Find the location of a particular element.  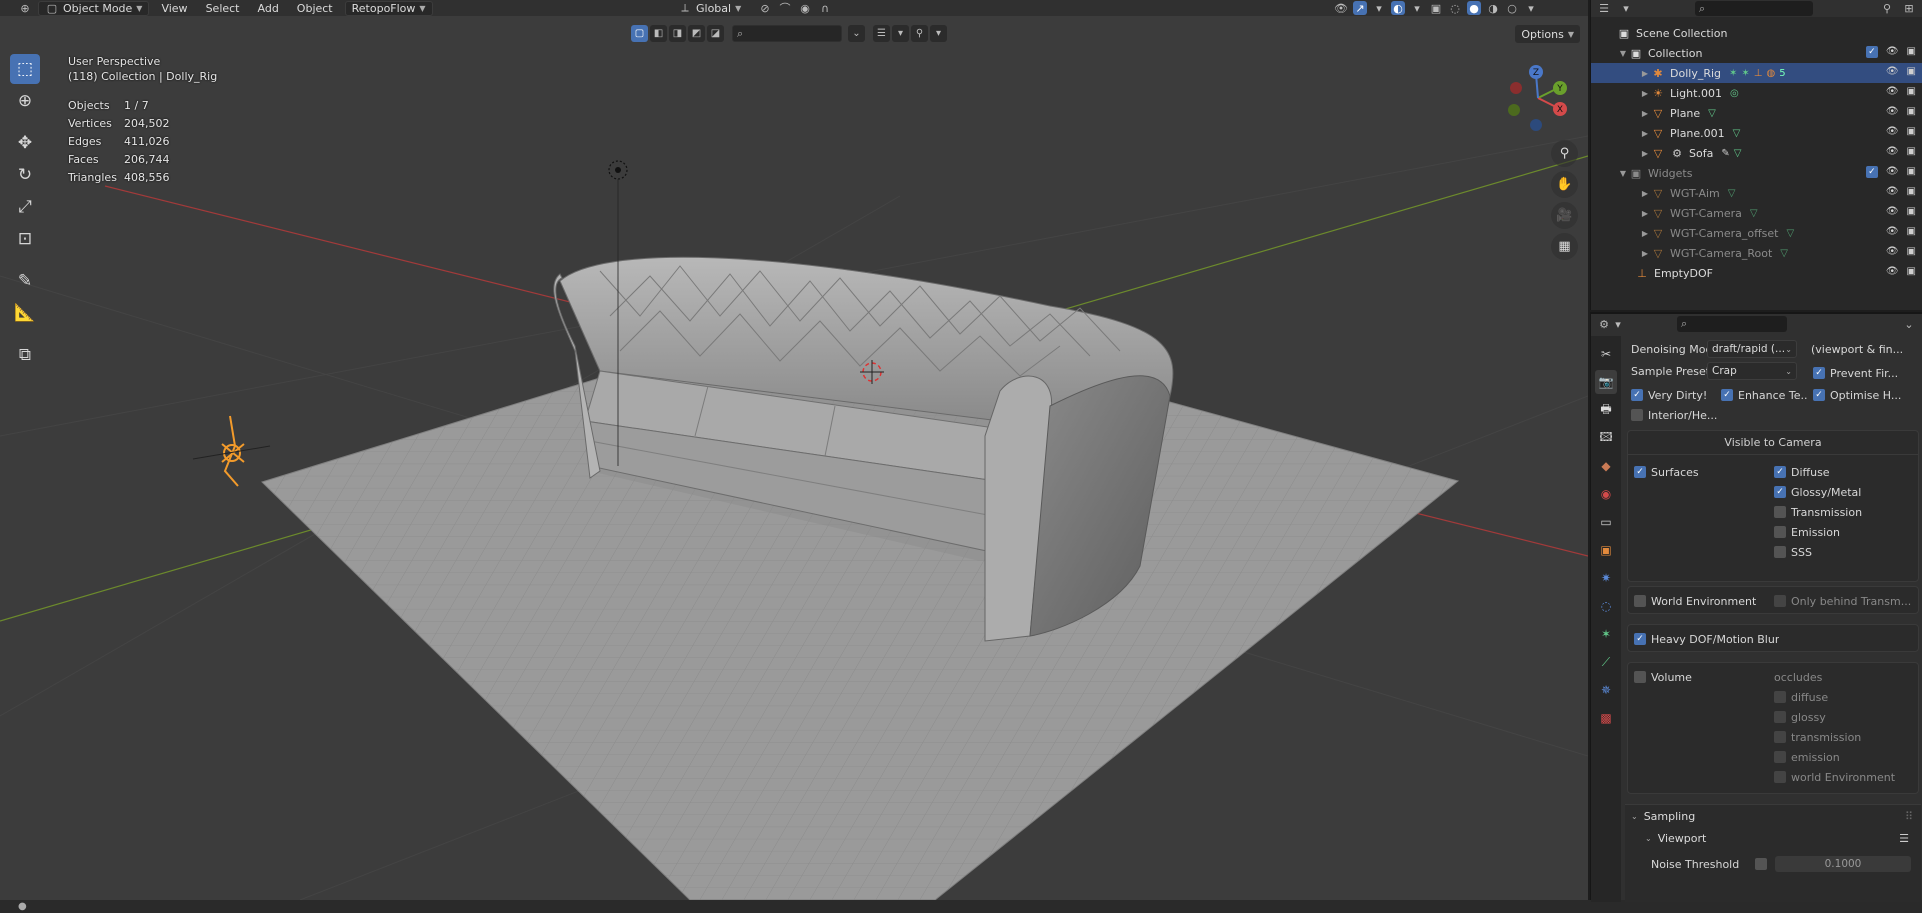

falloff-icon: ∩ is located at coordinates (825, 8).